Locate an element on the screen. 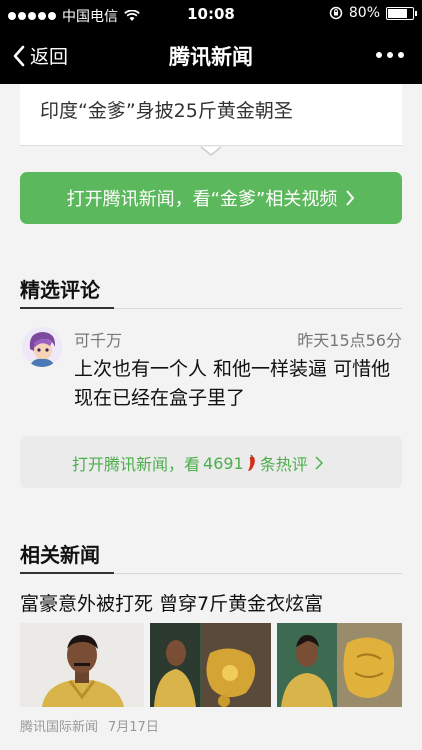 The height and width of the screenshot is (750, 422). status-right: 80% is located at coordinates (373, 13).